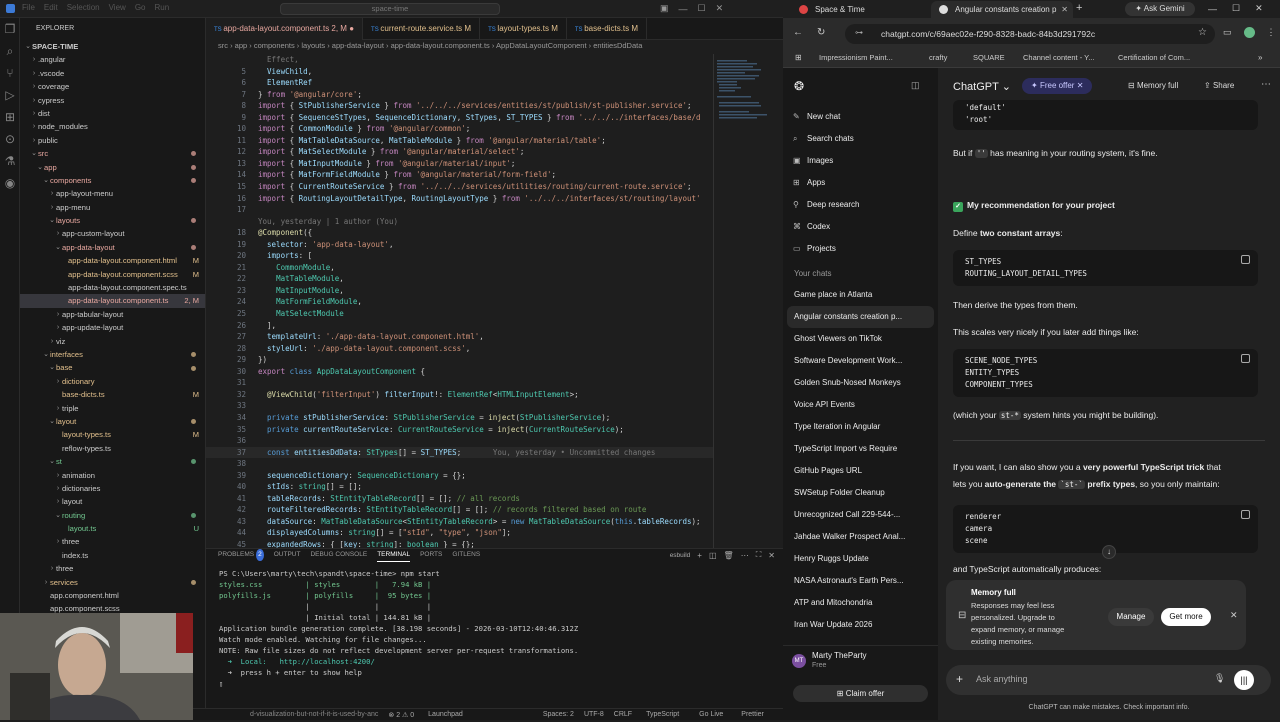  What do you see at coordinates (1244, 680) in the screenshot?
I see `voice-mode-button: |||` at bounding box center [1244, 680].